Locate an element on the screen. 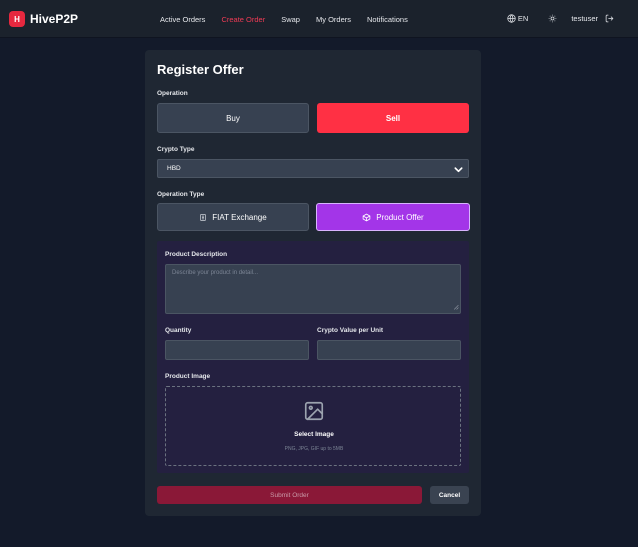  nav-my-orders: My Orders is located at coordinates (333, 19).